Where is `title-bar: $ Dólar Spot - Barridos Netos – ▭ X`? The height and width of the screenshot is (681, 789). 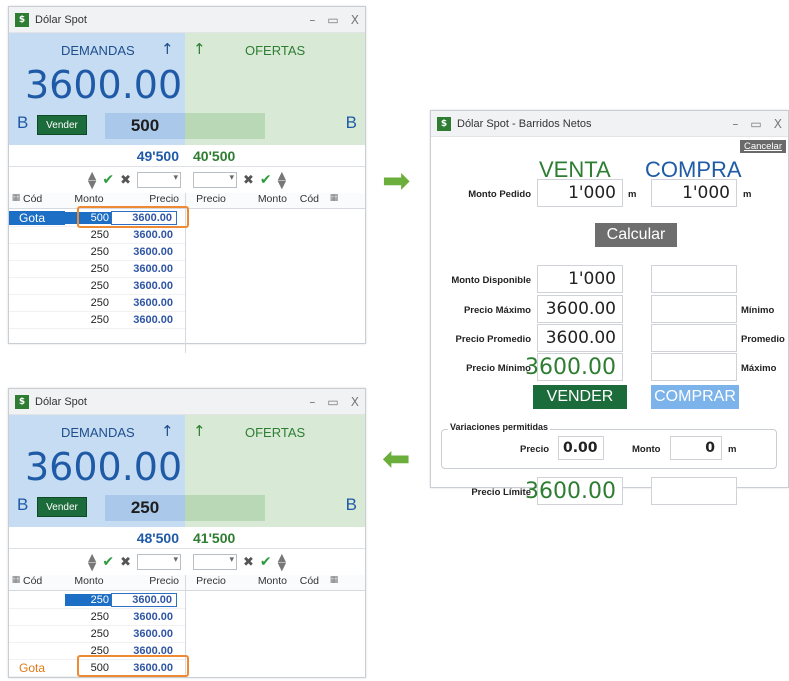 title-bar: $ Dólar Spot - Barridos Netos – ▭ X is located at coordinates (609, 124).